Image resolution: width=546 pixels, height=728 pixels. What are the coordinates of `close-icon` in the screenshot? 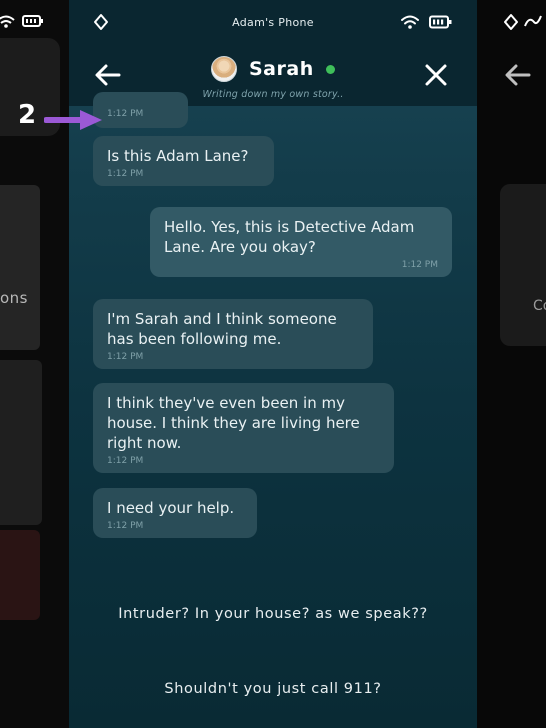 It's located at (436, 75).